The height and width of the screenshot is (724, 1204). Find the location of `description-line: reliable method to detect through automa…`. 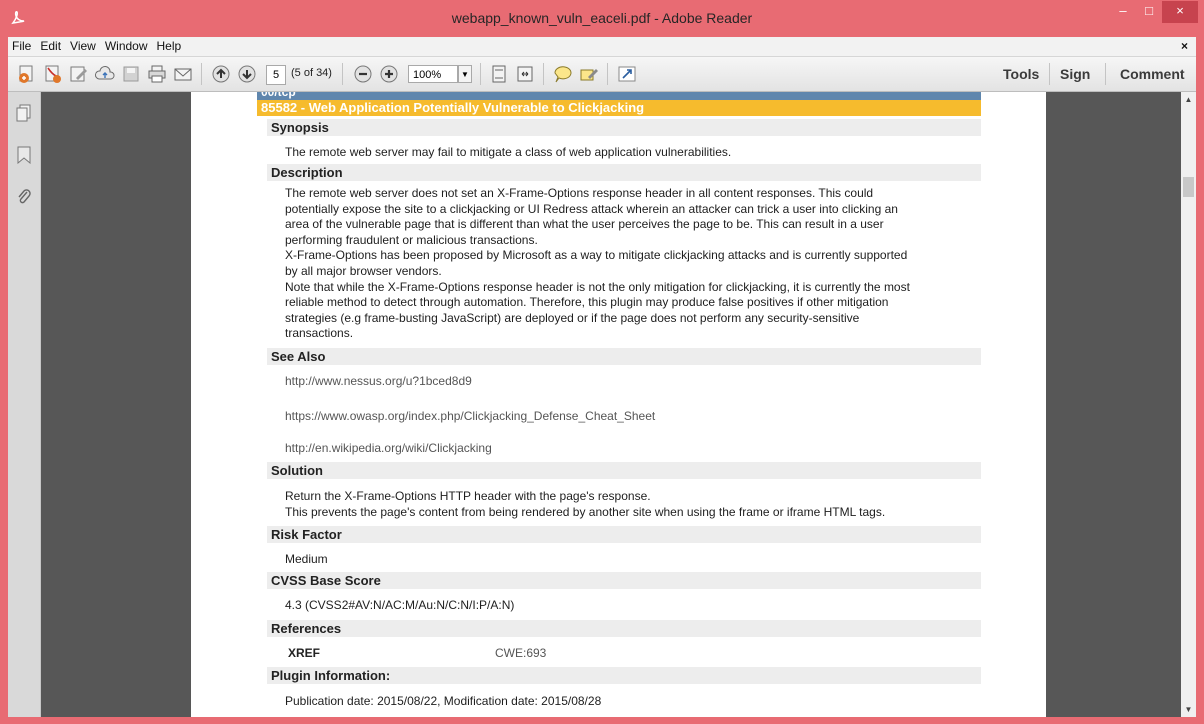

description-line: reliable method to detect through automa… is located at coordinates (587, 302).